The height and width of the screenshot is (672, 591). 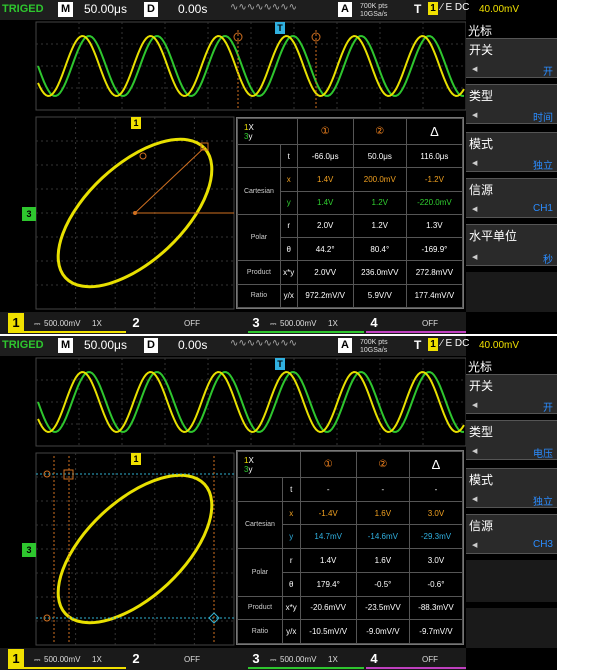 I want to click on menu-item-label: 水平单位, so click(x=493, y=236).